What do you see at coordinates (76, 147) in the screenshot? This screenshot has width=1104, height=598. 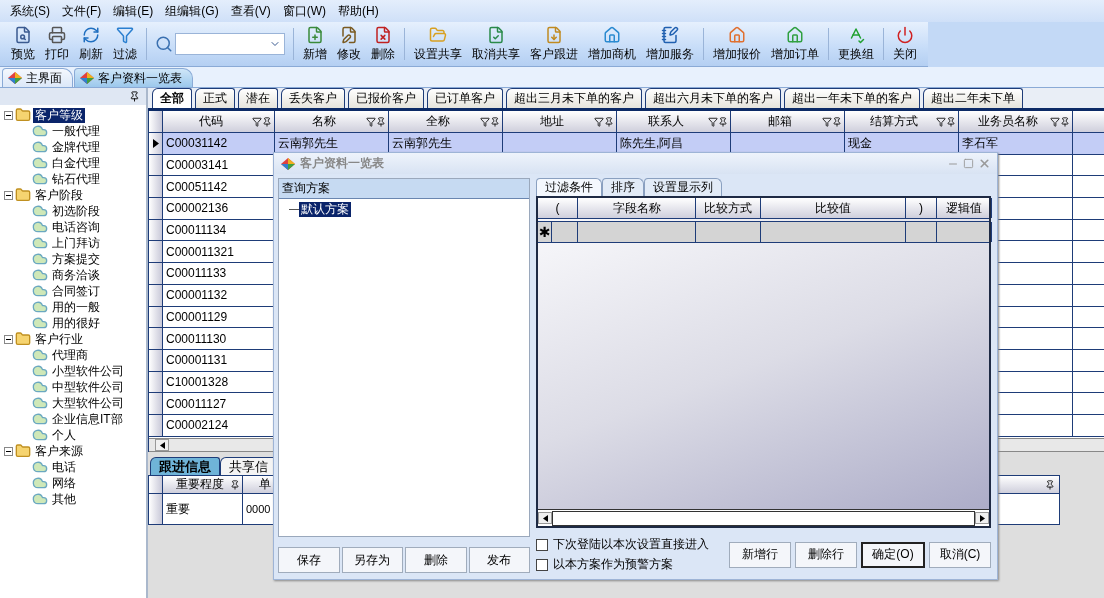 I see `tree-item: 金牌代理` at bounding box center [76, 147].